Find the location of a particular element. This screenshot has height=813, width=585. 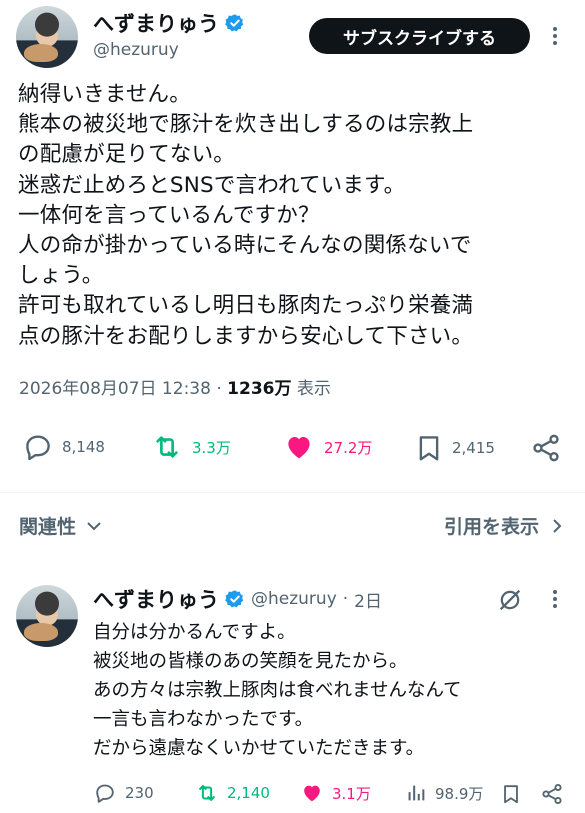

like-count: 27.2万 is located at coordinates (348, 447).